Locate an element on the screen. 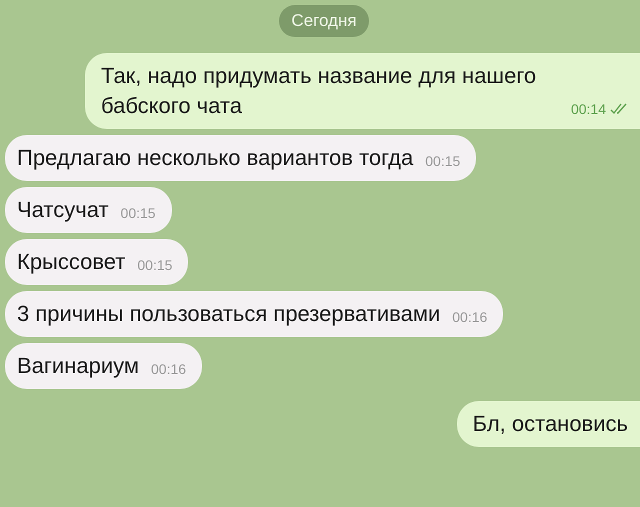  message-text: Чатсучат is located at coordinates (63, 209).